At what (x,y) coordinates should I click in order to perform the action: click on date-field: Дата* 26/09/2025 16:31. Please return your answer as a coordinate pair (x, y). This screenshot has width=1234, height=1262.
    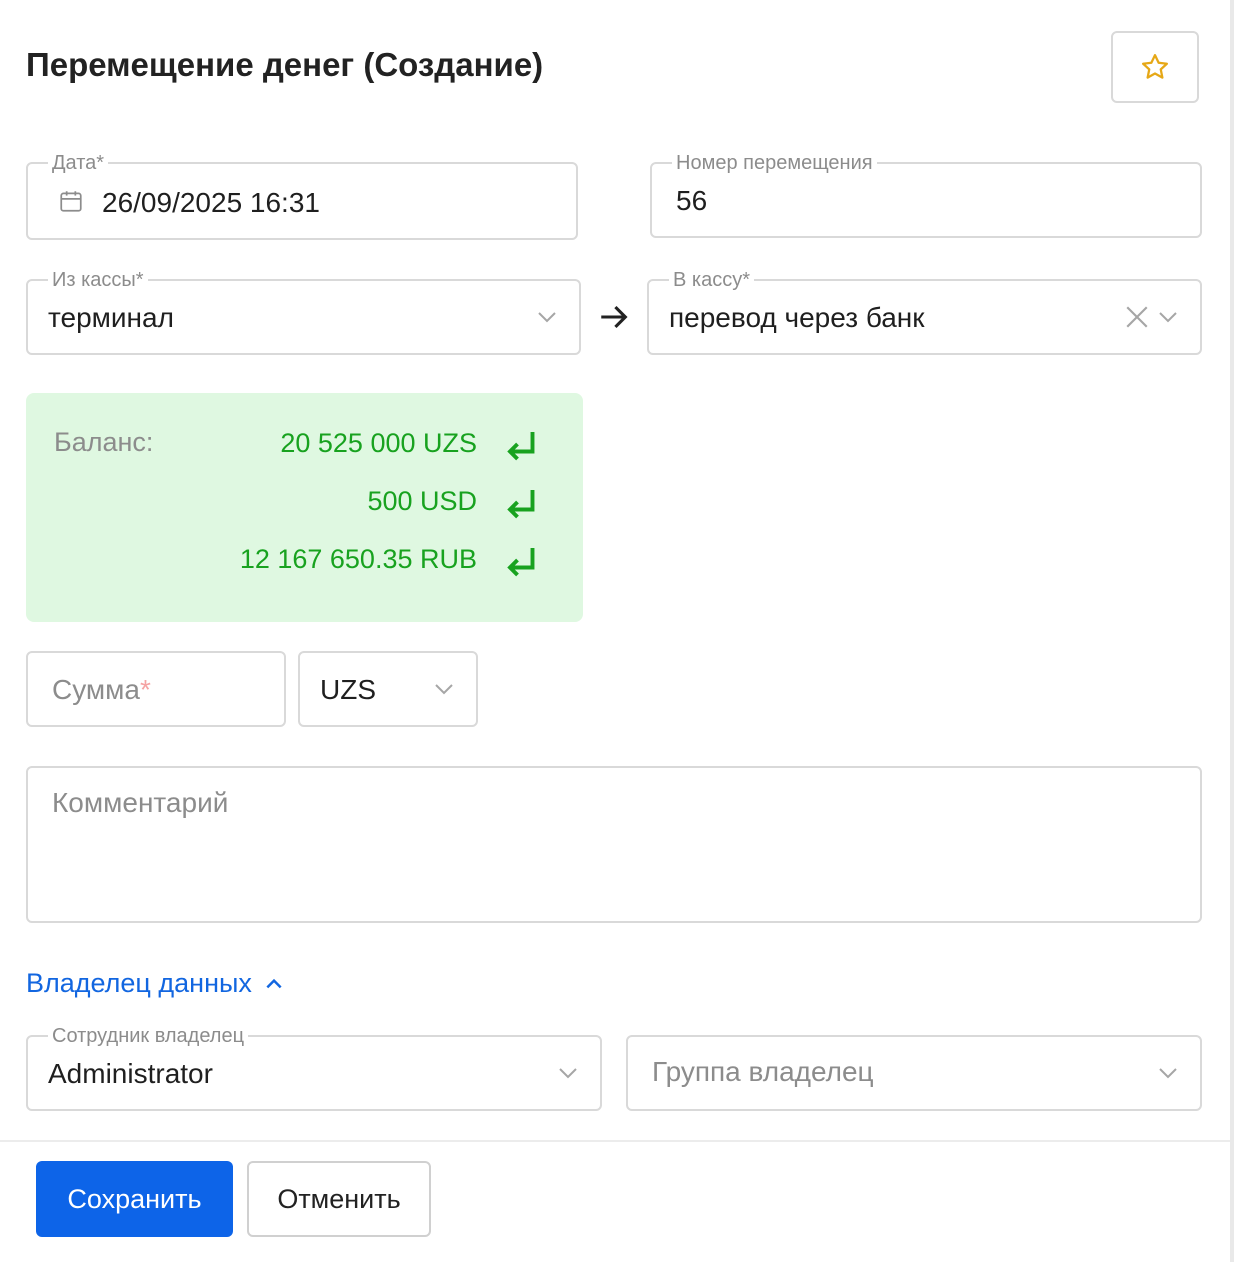
    Looking at the image, I should click on (302, 195).